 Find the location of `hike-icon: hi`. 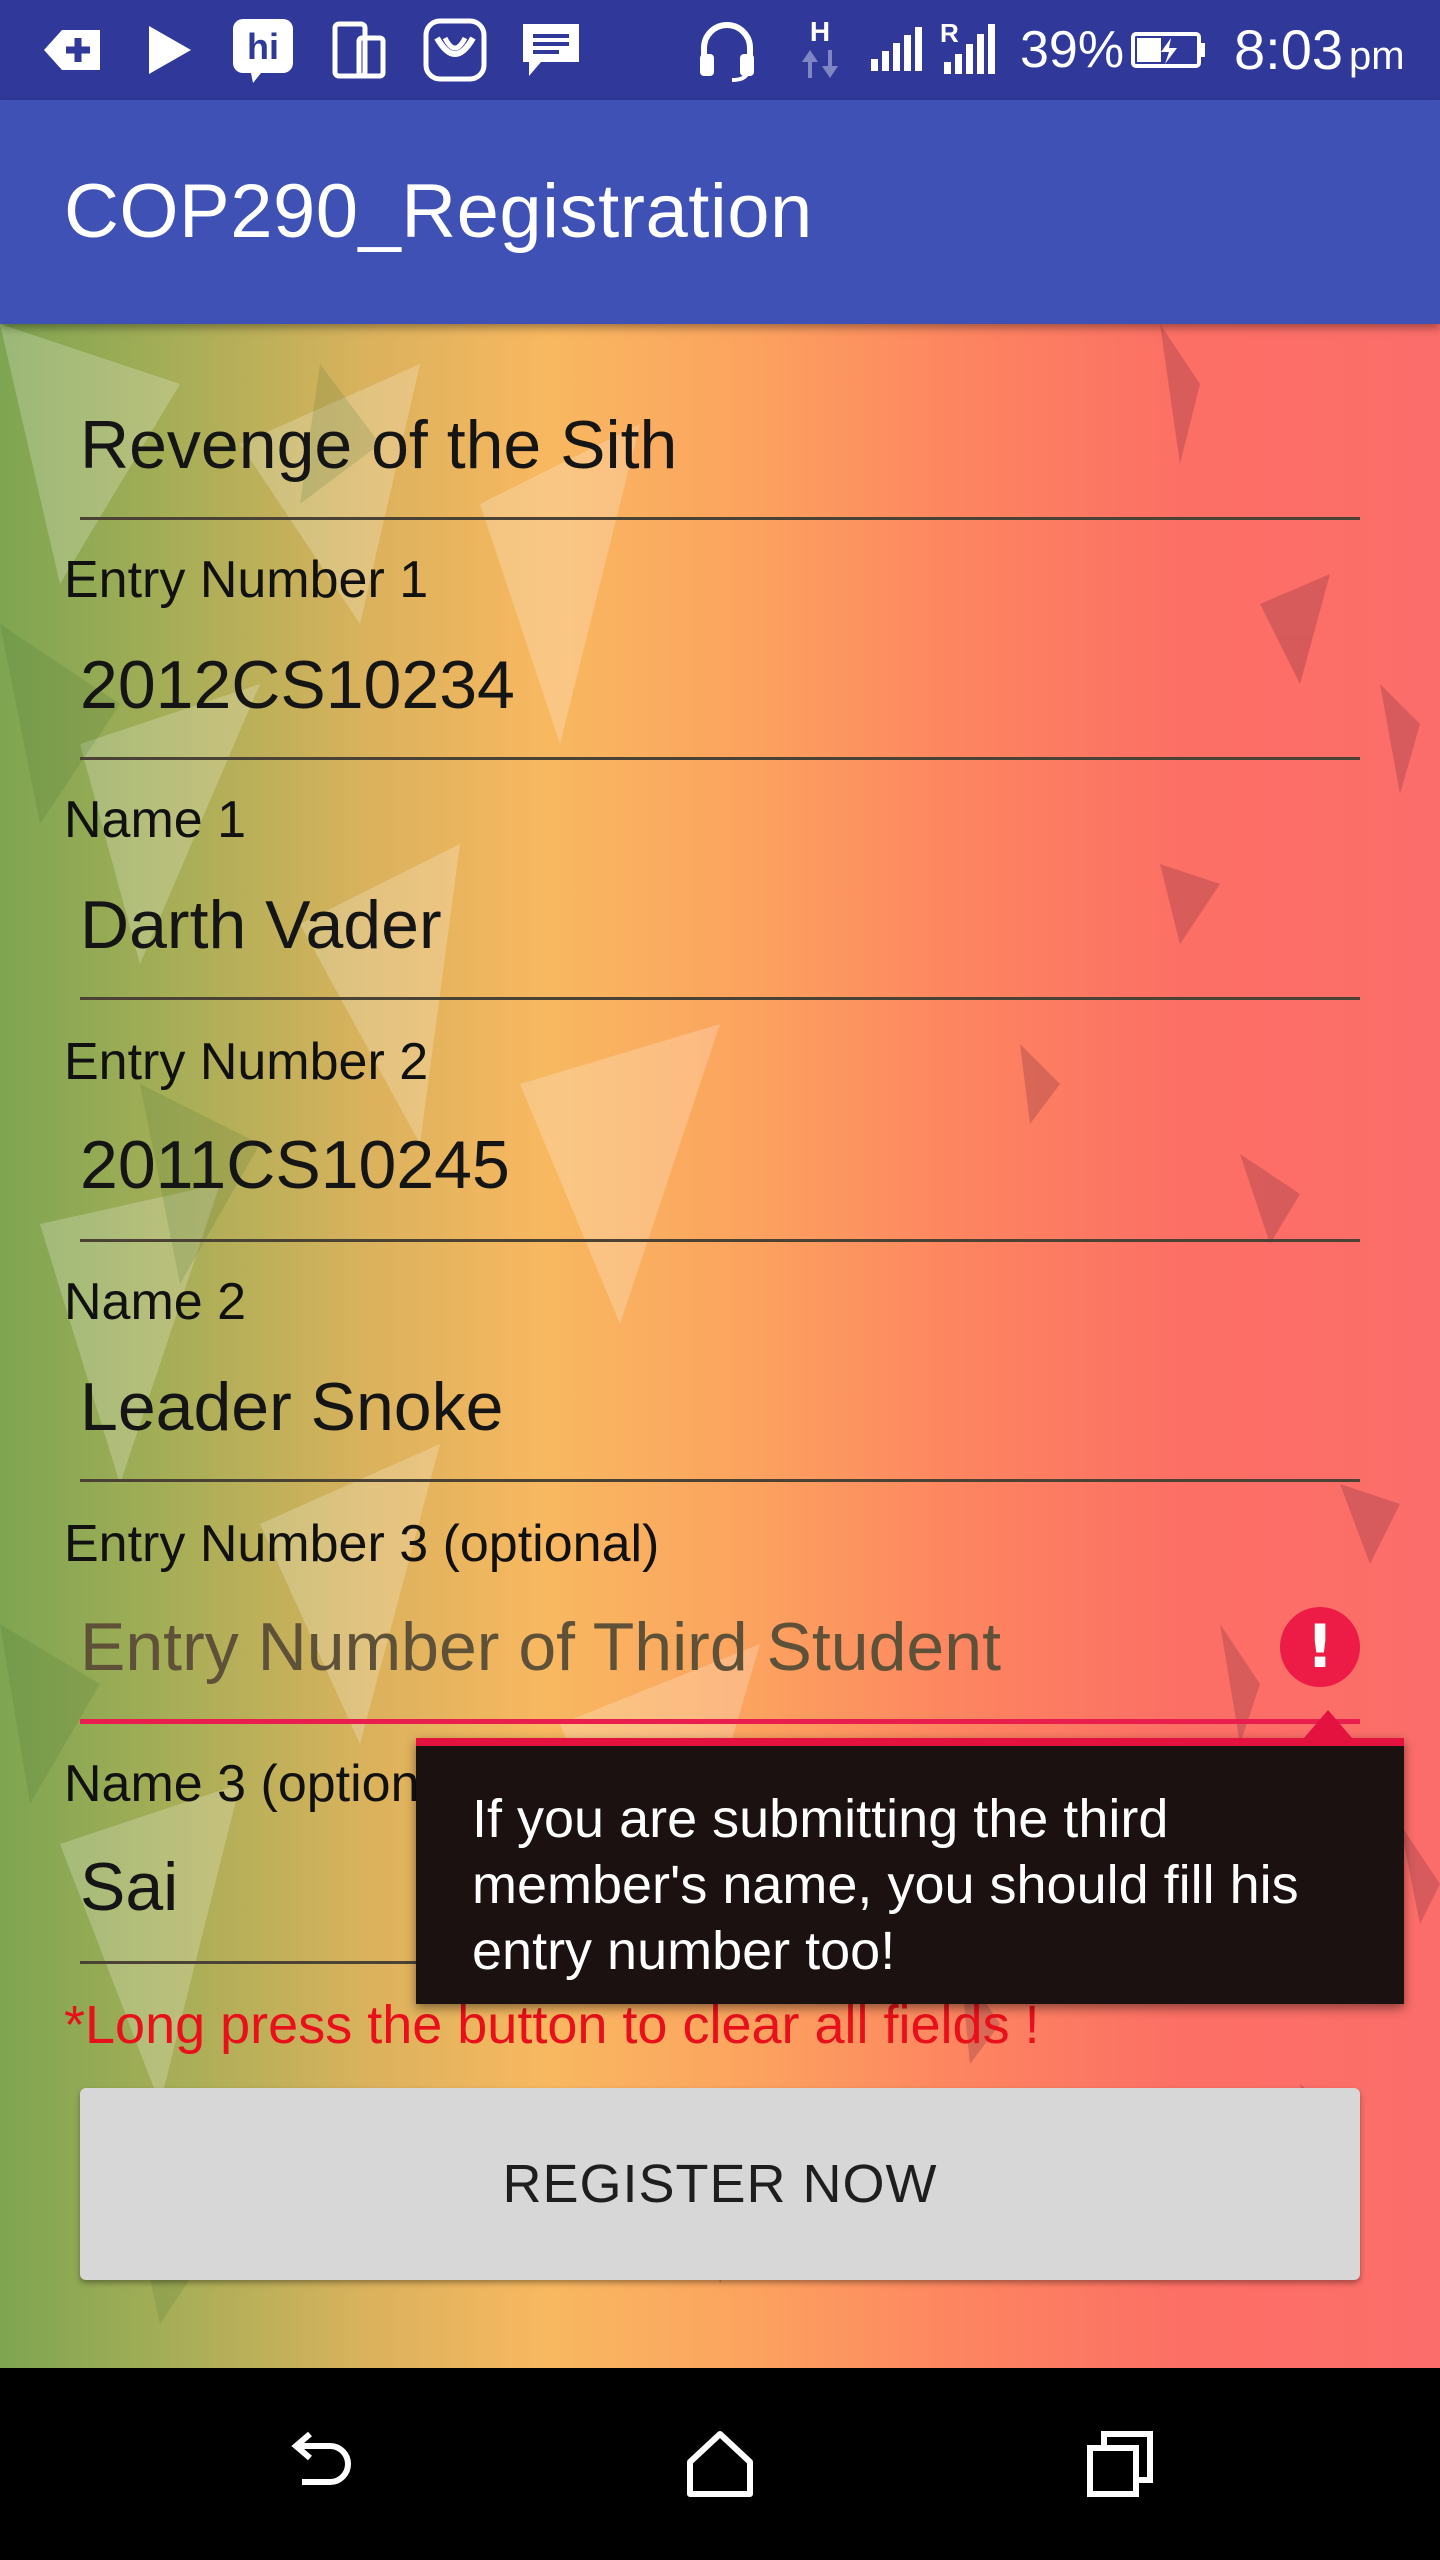

hike-icon: hi is located at coordinates (263, 50).